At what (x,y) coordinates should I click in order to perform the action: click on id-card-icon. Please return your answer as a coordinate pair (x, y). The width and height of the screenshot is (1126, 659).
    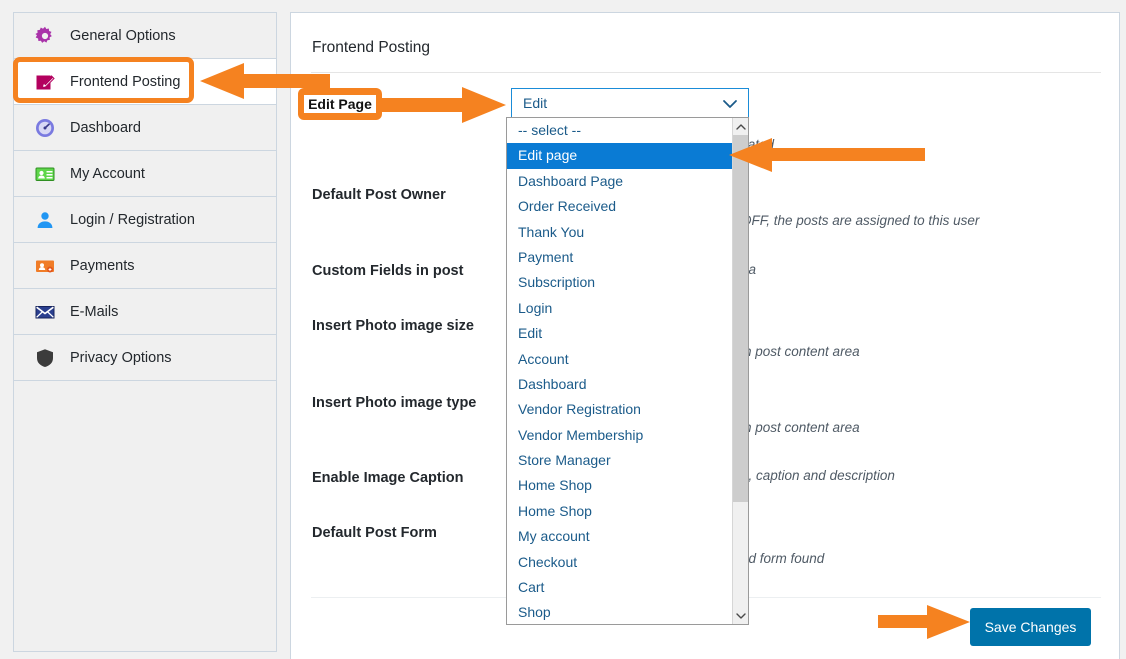
    Looking at the image, I should click on (45, 174).